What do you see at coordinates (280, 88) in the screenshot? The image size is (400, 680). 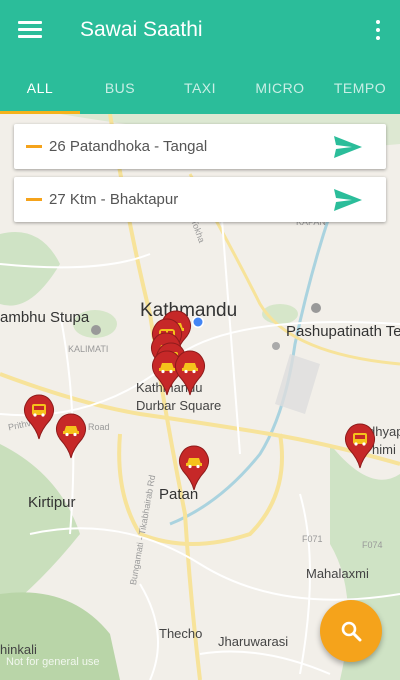 I see `tab-micro: MICRO` at bounding box center [280, 88].